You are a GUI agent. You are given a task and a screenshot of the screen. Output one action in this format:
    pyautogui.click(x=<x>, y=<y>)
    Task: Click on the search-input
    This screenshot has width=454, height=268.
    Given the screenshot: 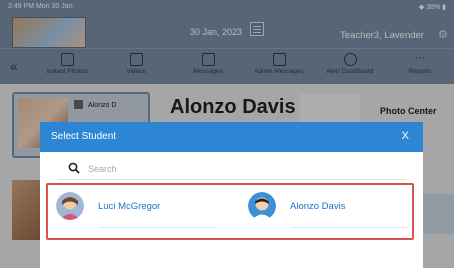 What is the action you would take?
    pyautogui.click(x=238, y=169)
    